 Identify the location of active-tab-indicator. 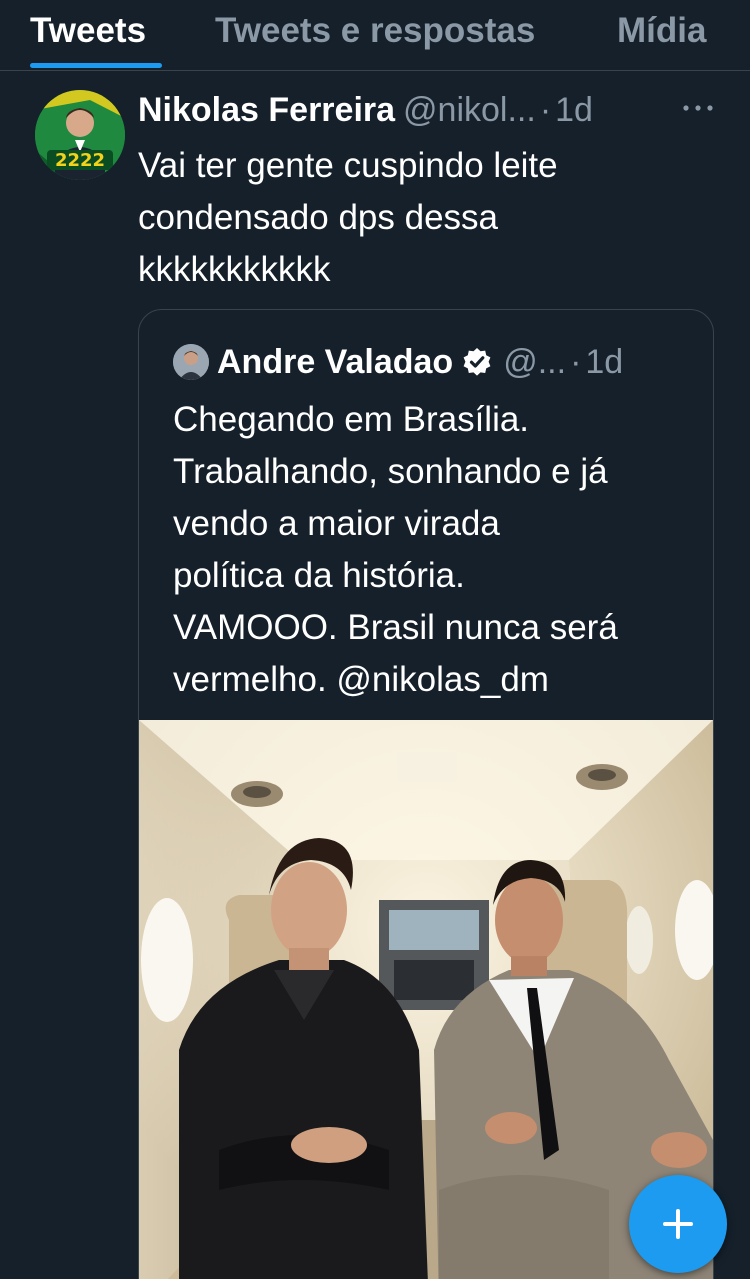
(96, 65).